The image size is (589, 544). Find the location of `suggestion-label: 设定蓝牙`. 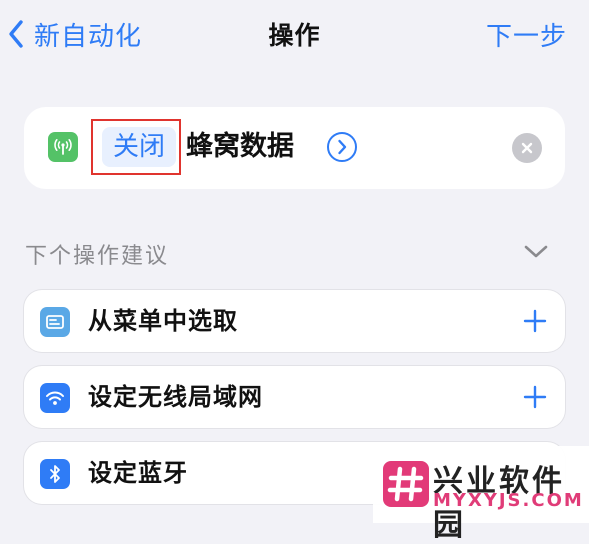

suggestion-label: 设定蓝牙 is located at coordinates (138, 473).